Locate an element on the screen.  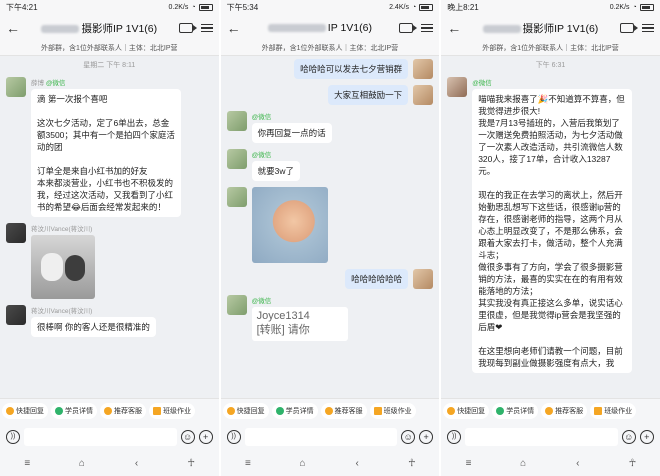
transfer-message: Joyce1314 [转账] 请你 is located at coordinates (299, 324).